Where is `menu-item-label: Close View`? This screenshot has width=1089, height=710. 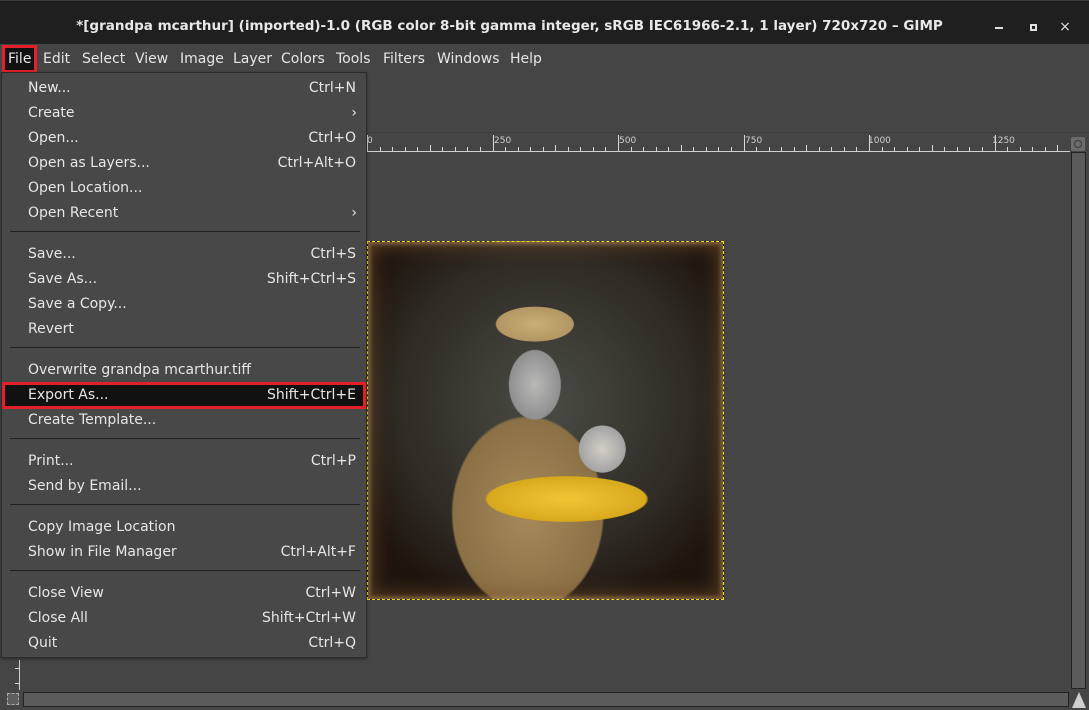
menu-item-label: Close View is located at coordinates (66, 593).